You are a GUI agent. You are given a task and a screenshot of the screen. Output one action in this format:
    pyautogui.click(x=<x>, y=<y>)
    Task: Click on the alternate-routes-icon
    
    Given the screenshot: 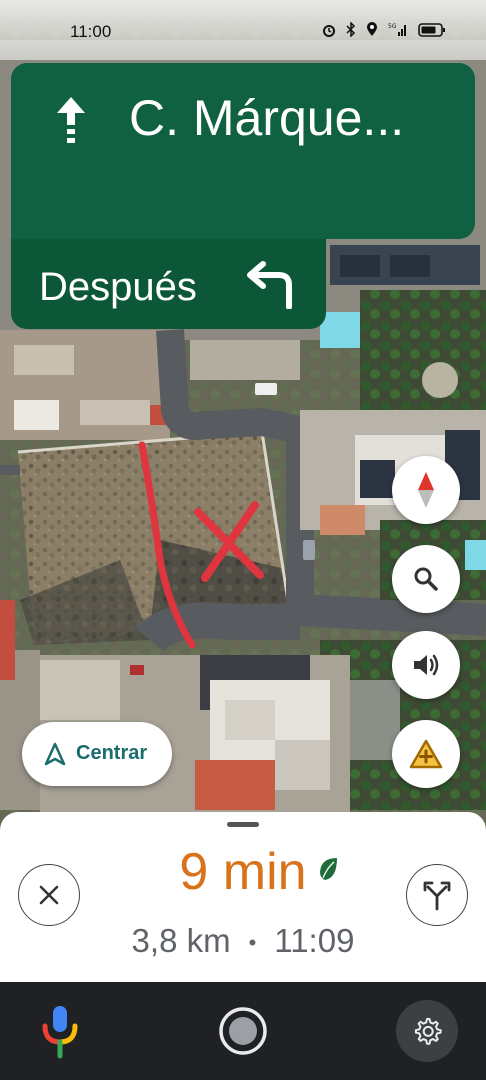 What is the action you would take?
    pyautogui.click(x=437, y=896)
    